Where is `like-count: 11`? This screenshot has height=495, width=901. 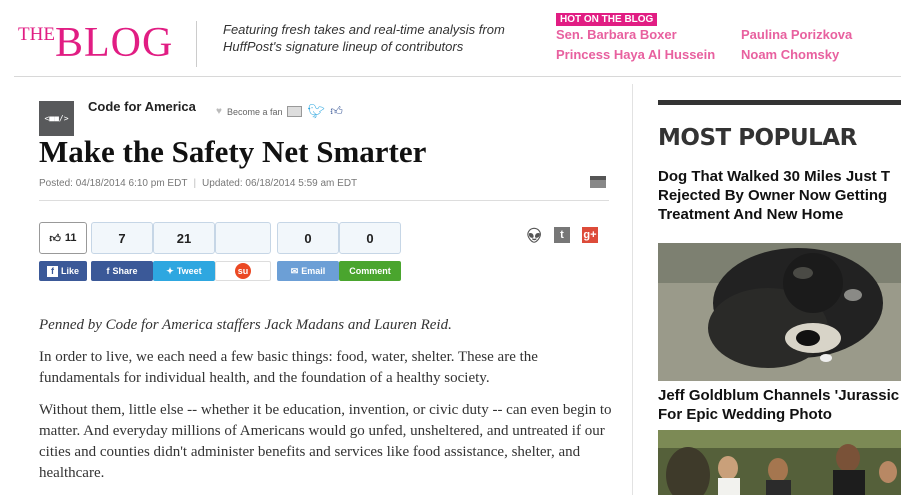
like-count: 11 is located at coordinates (70, 238).